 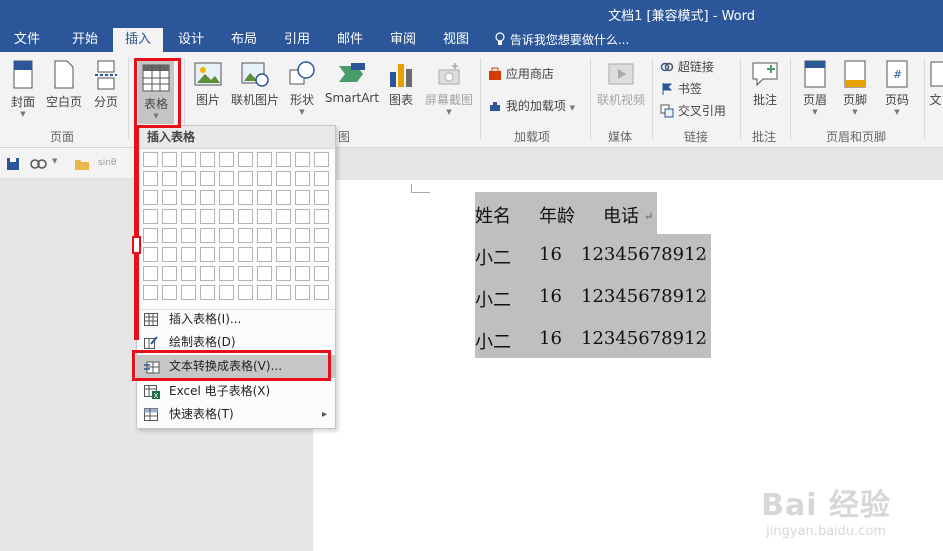 What do you see at coordinates (255, 84) in the screenshot?
I see `online-picture-button: 联机图片` at bounding box center [255, 84].